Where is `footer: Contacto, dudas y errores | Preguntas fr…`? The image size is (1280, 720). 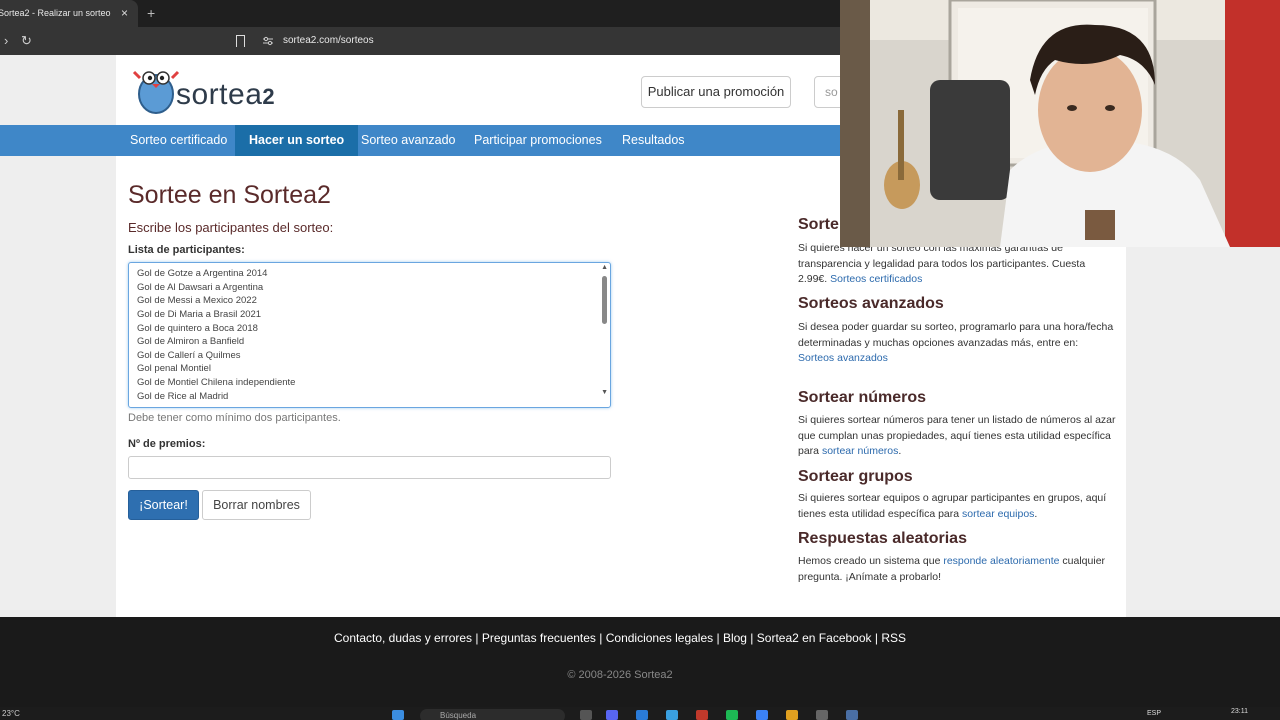
footer: Contacto, dudas y errores | Preguntas fr… is located at coordinates (640, 662).